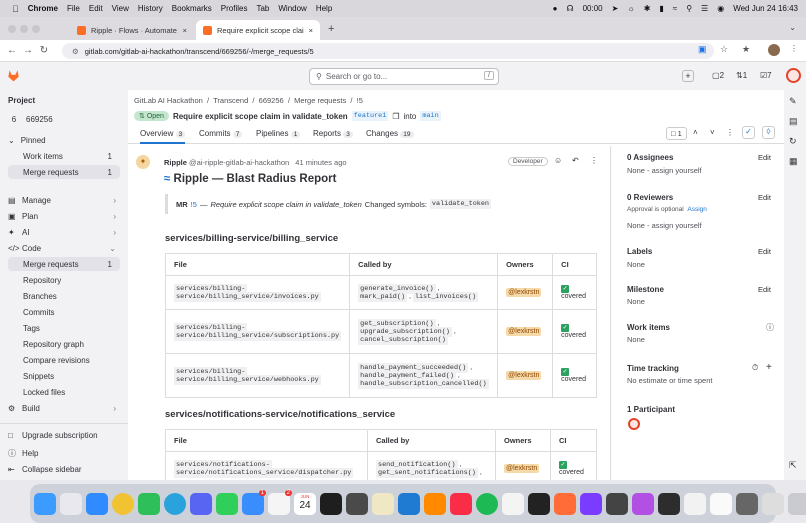 This screenshot has width=806, height=523. I want to click on assignees-value: None - assign yourself, so click(664, 170).